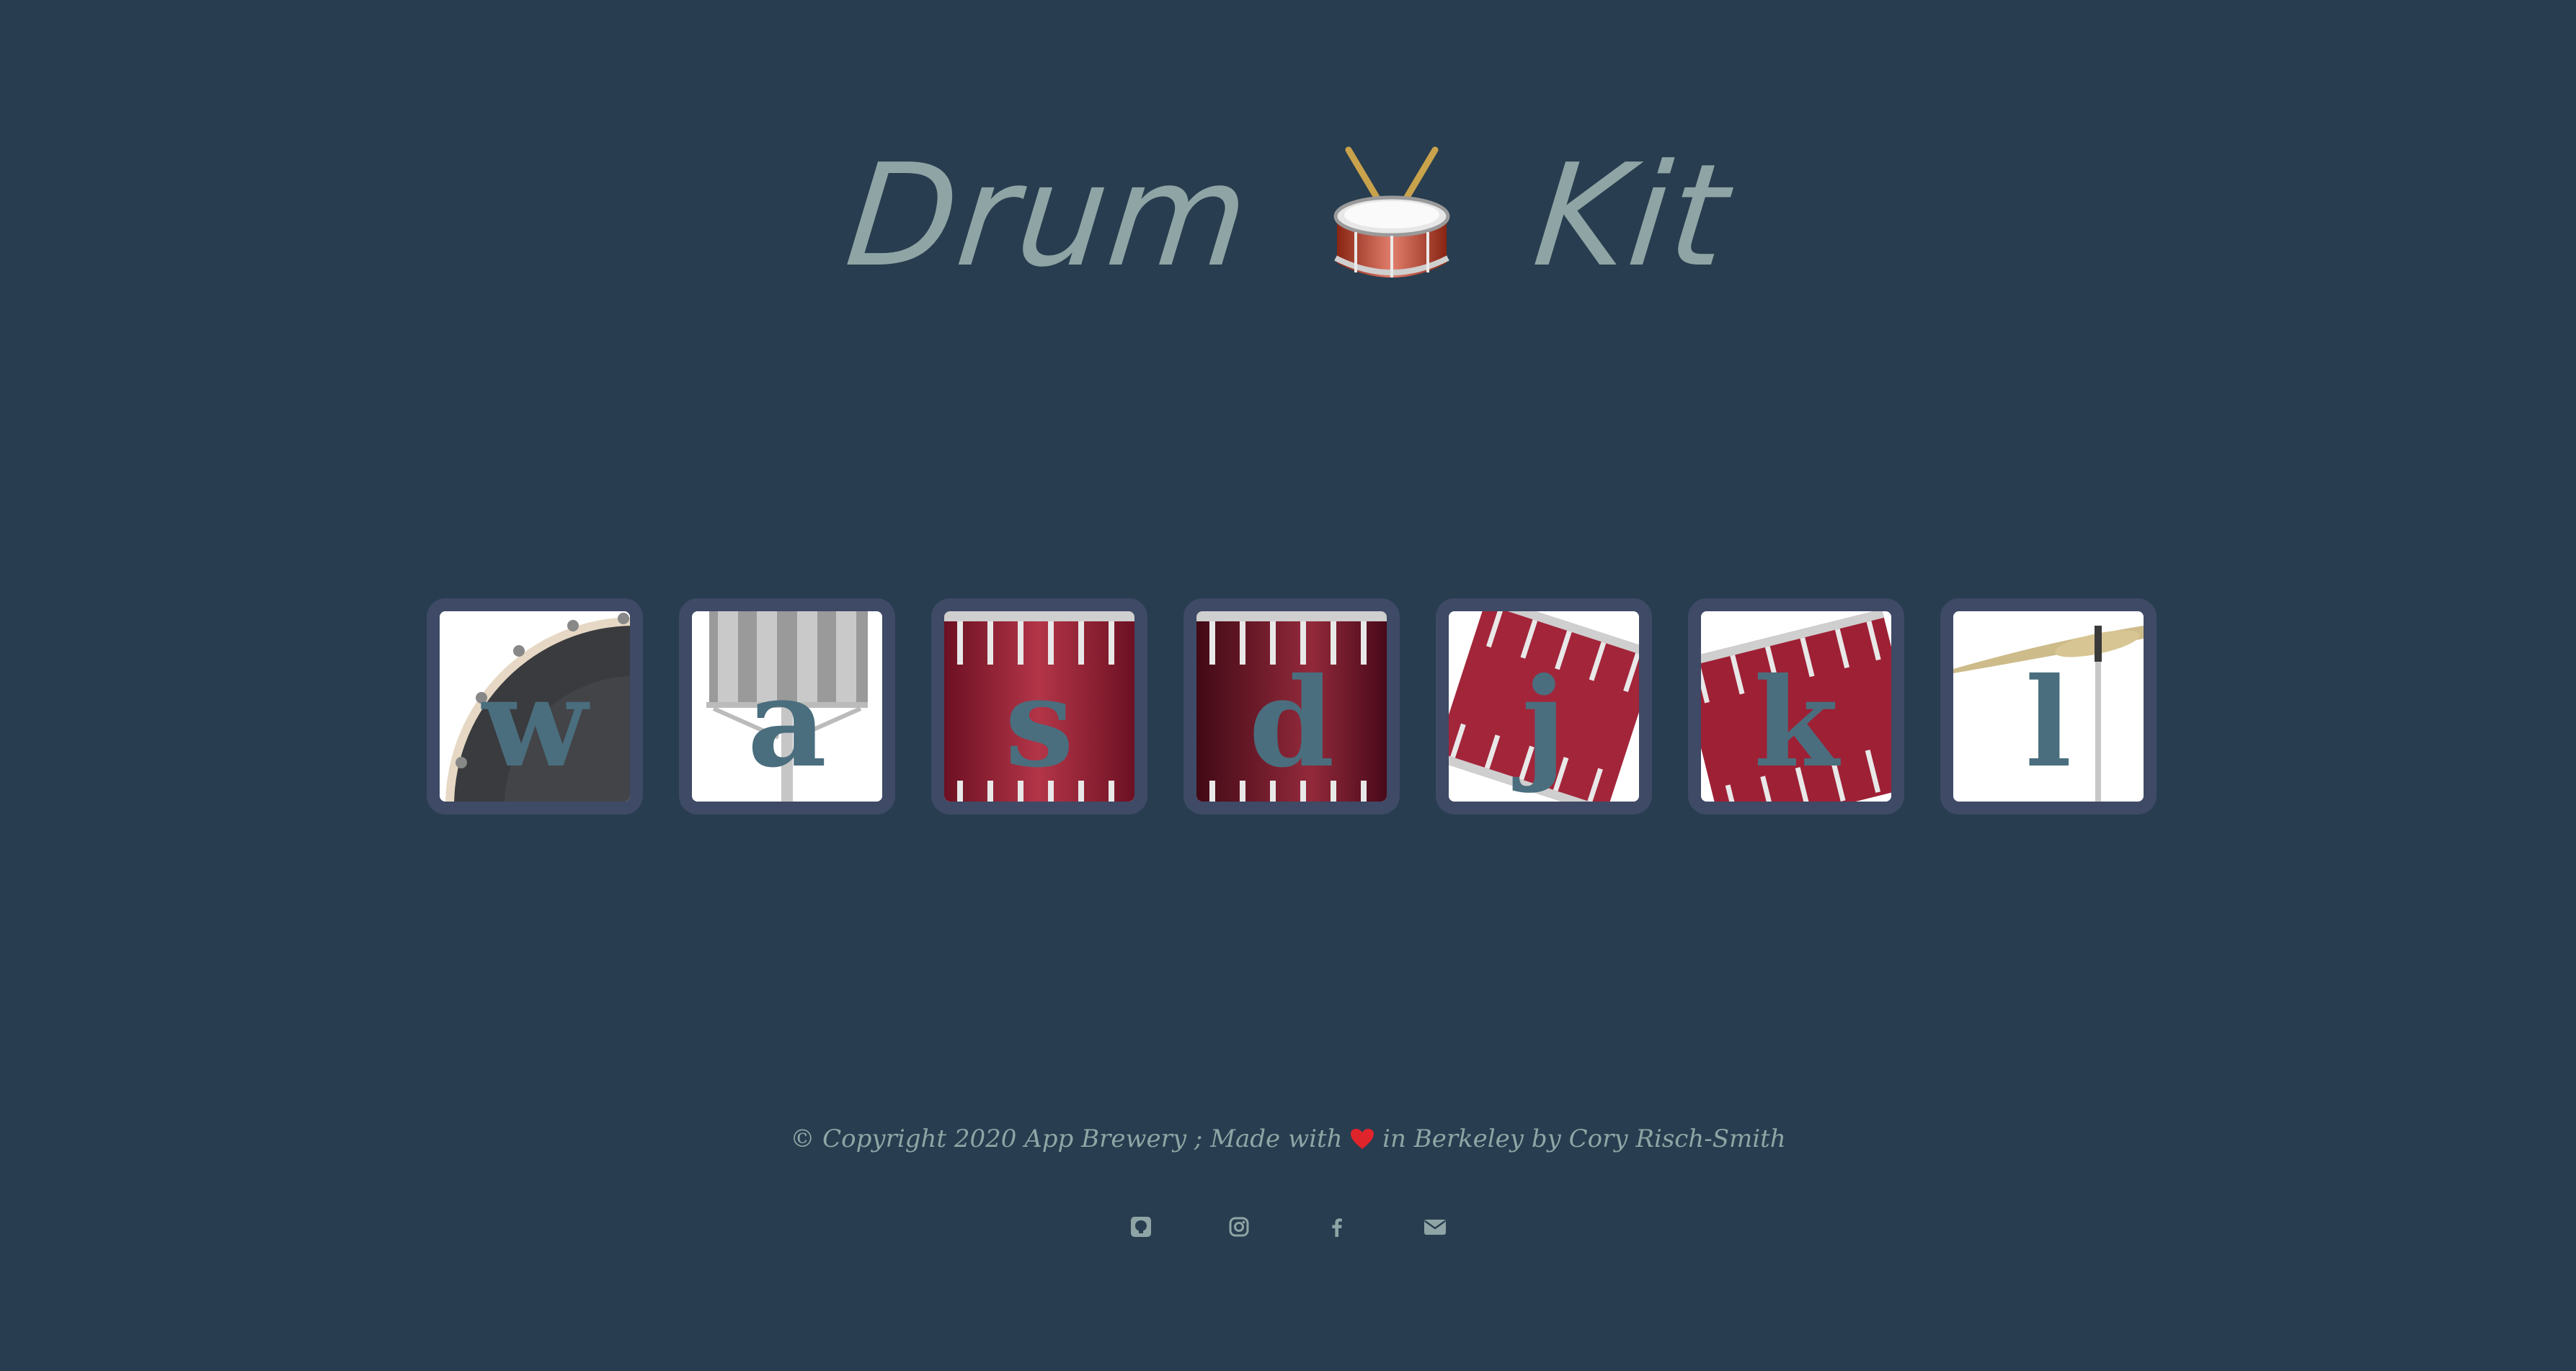  I want to click on pad-l-face: l, so click(2048, 706).